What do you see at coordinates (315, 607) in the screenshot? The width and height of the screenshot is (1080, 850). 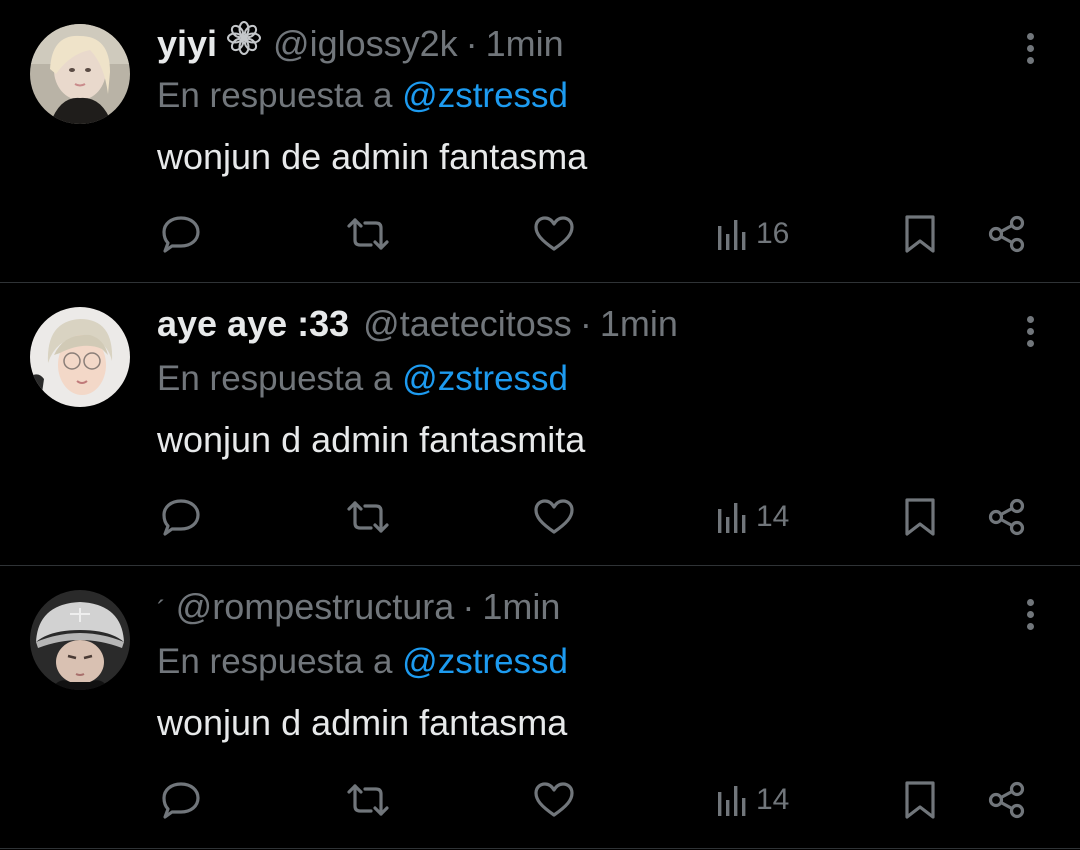 I see `handle: @rompestructura` at bounding box center [315, 607].